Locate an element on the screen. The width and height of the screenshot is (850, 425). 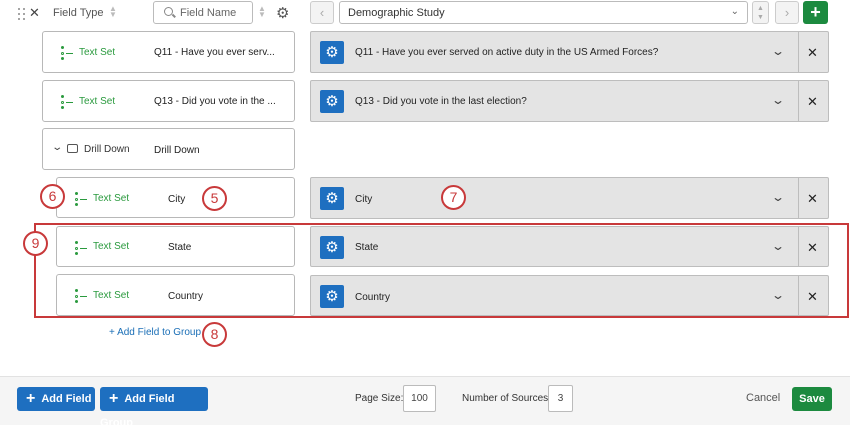
cancel-button: Cancel is located at coordinates (763, 398).